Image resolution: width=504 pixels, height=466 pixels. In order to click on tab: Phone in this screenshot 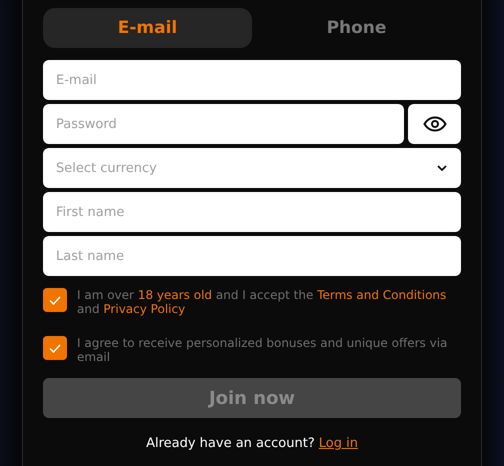, I will do `click(356, 28)`.